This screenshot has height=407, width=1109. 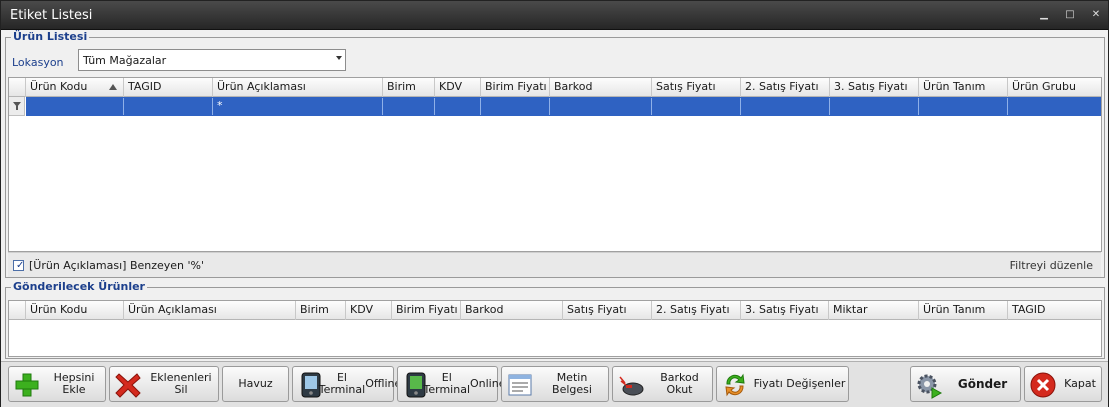 I want to click on filter-cell-satis-fiyati, so click(x=696, y=106).